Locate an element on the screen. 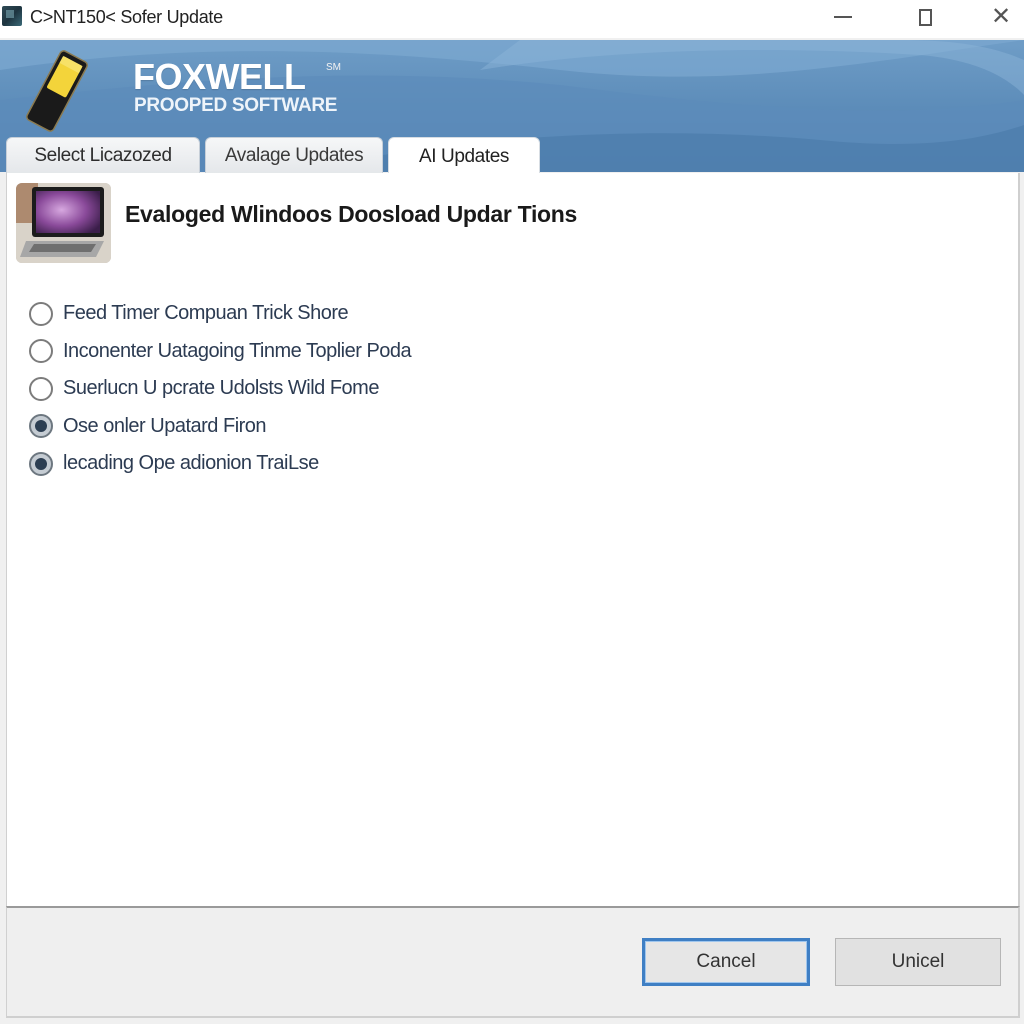 The image size is (1024, 1024). option-label: Feed Timer Compuan Trick Shore is located at coordinates (206, 313).